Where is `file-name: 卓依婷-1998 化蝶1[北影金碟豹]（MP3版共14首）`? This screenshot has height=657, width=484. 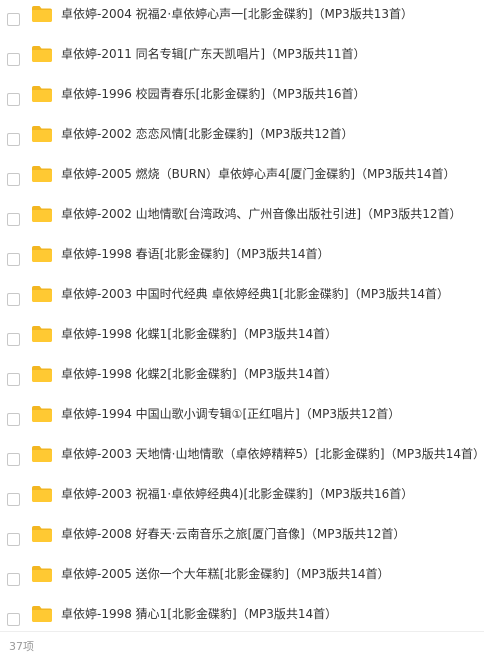
file-name: 卓依婷-1998 化蝶1[北影金碟豹]（MP3版共14首） is located at coordinates (199, 334).